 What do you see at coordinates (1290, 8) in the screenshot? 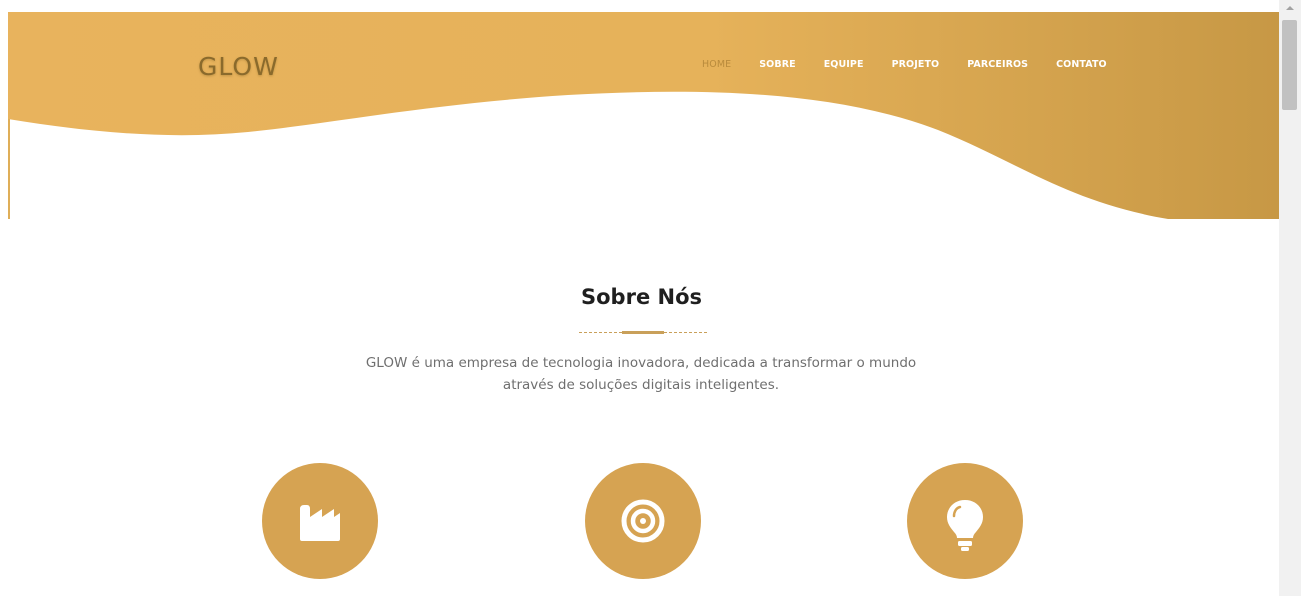
I see `scroll-up-arrow-icon` at bounding box center [1290, 8].